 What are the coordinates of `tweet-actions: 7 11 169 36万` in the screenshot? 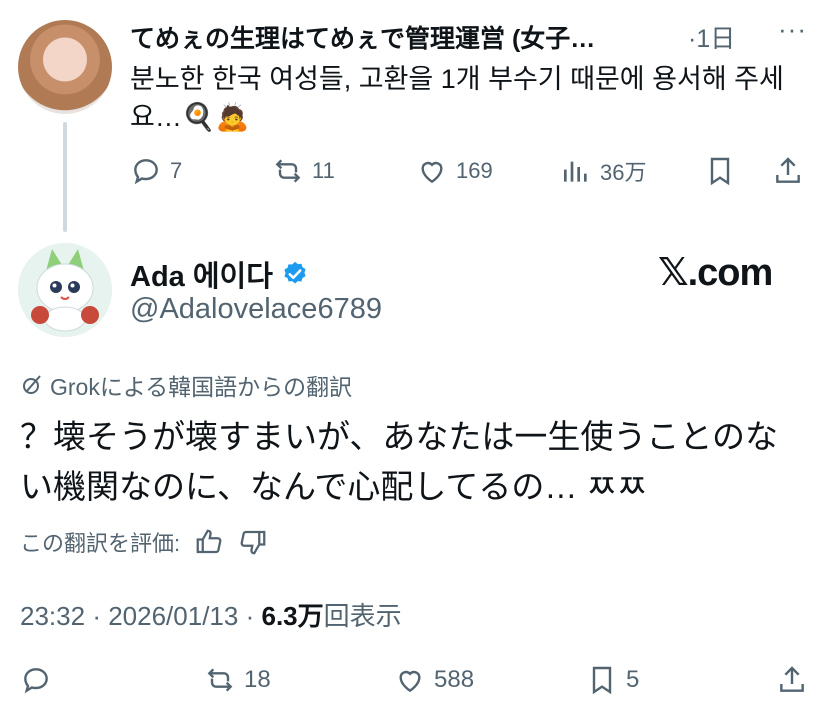 It's located at (470, 175).